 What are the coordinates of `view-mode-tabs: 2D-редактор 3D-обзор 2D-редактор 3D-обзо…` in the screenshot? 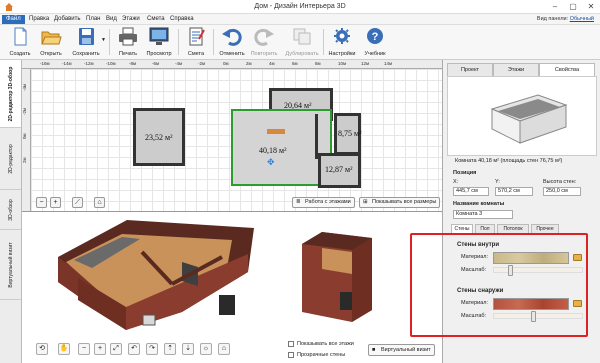 It's located at (11, 211).